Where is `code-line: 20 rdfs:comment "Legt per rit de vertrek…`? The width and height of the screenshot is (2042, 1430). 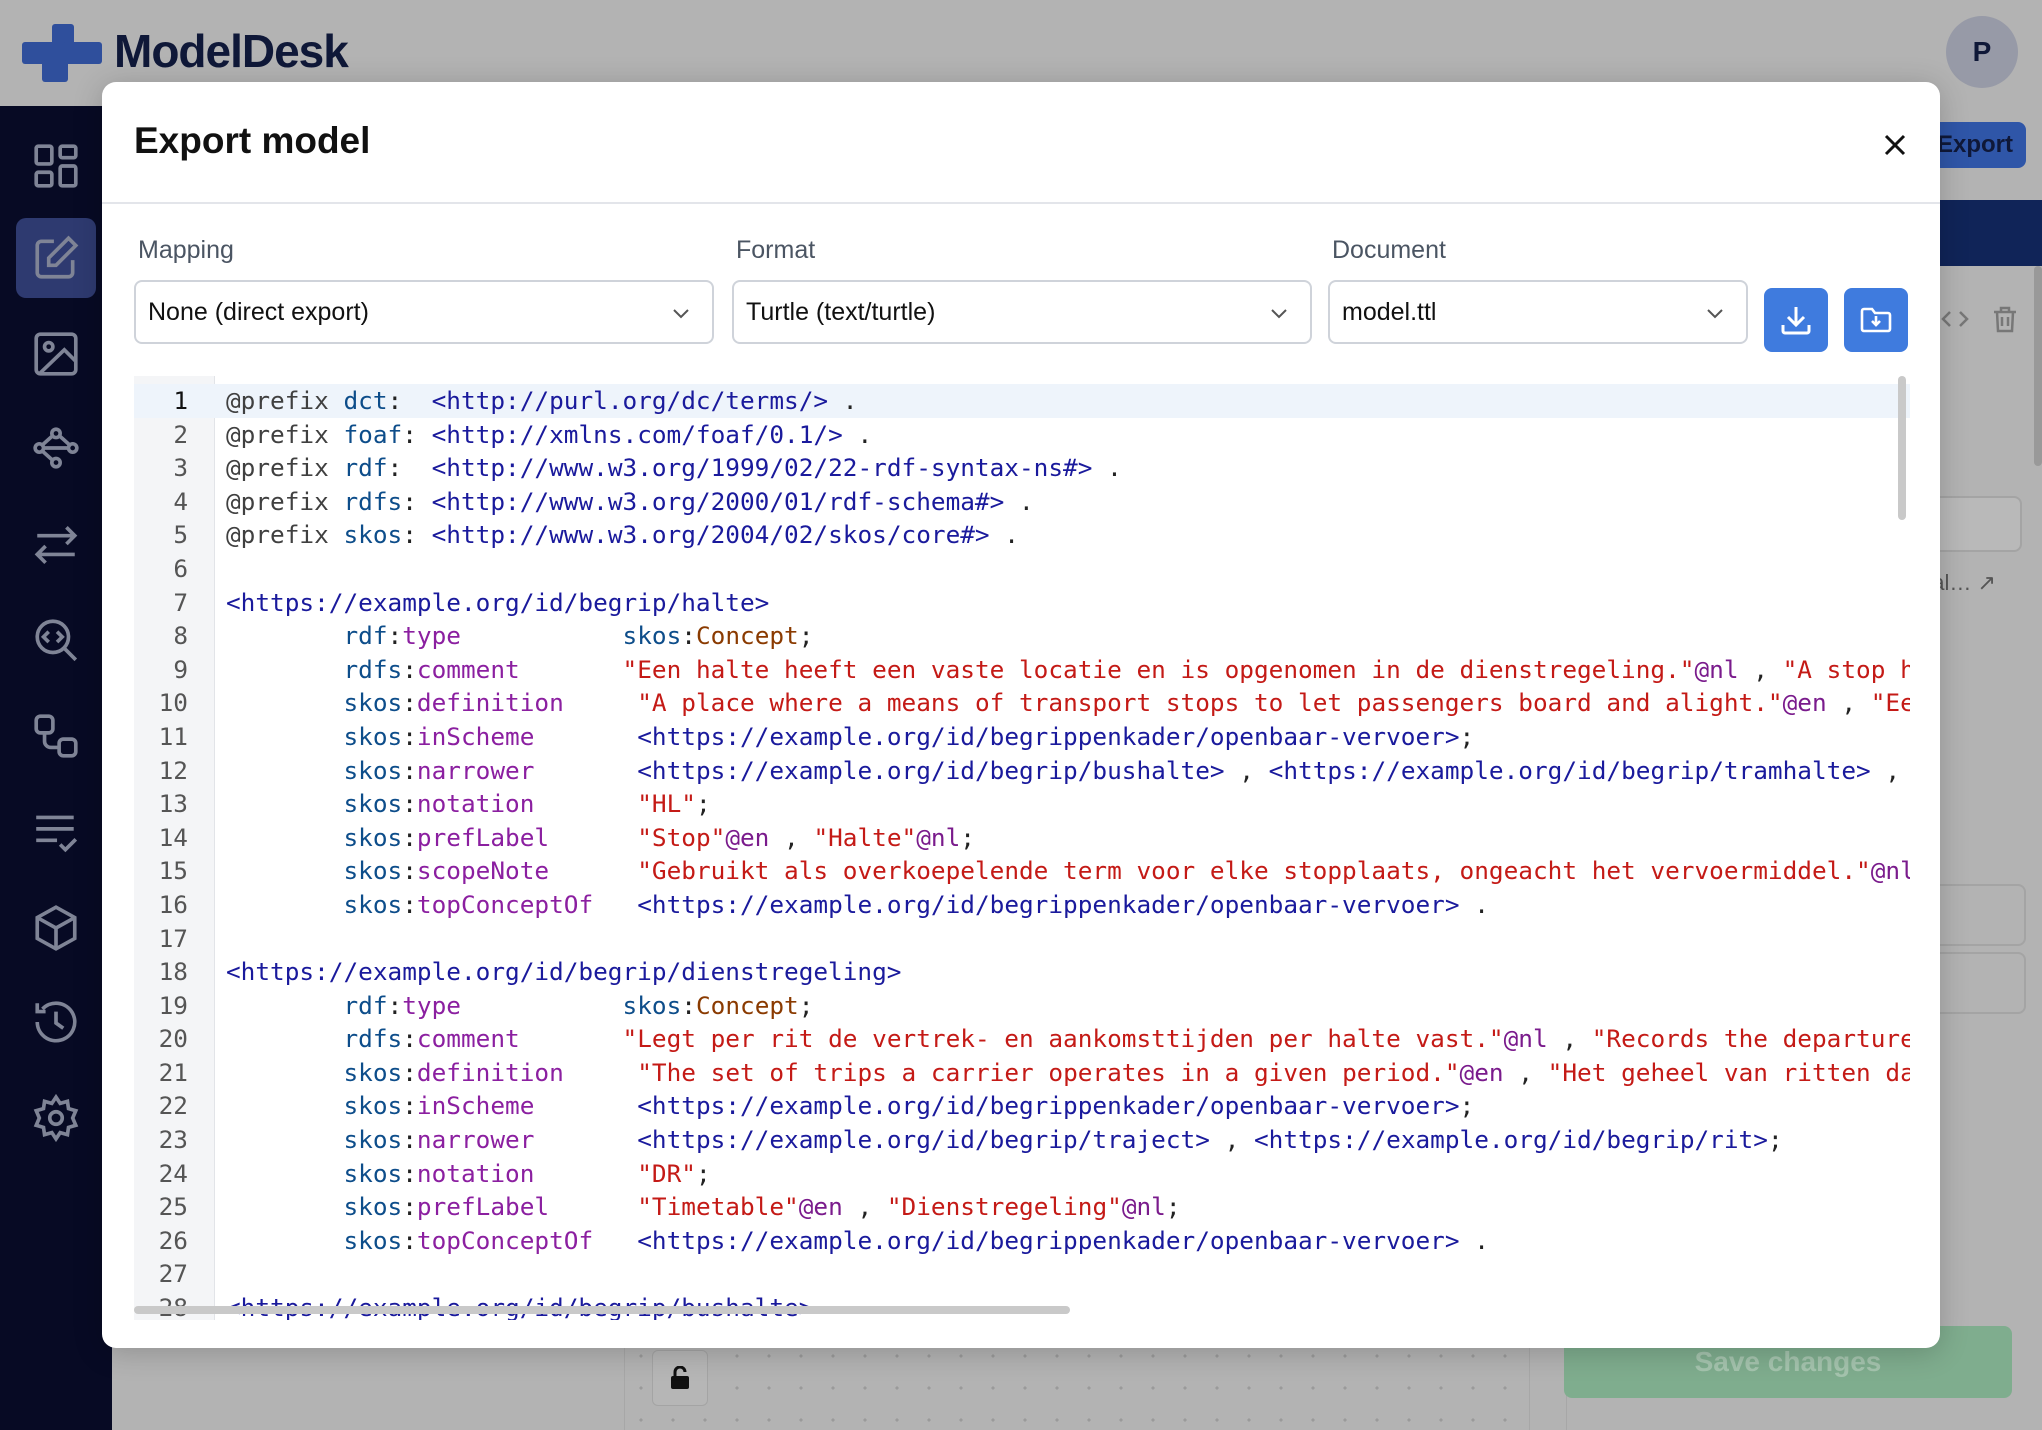
code-line: 20 rdfs:comment "Legt per rit de vertrek… is located at coordinates (1022, 1039).